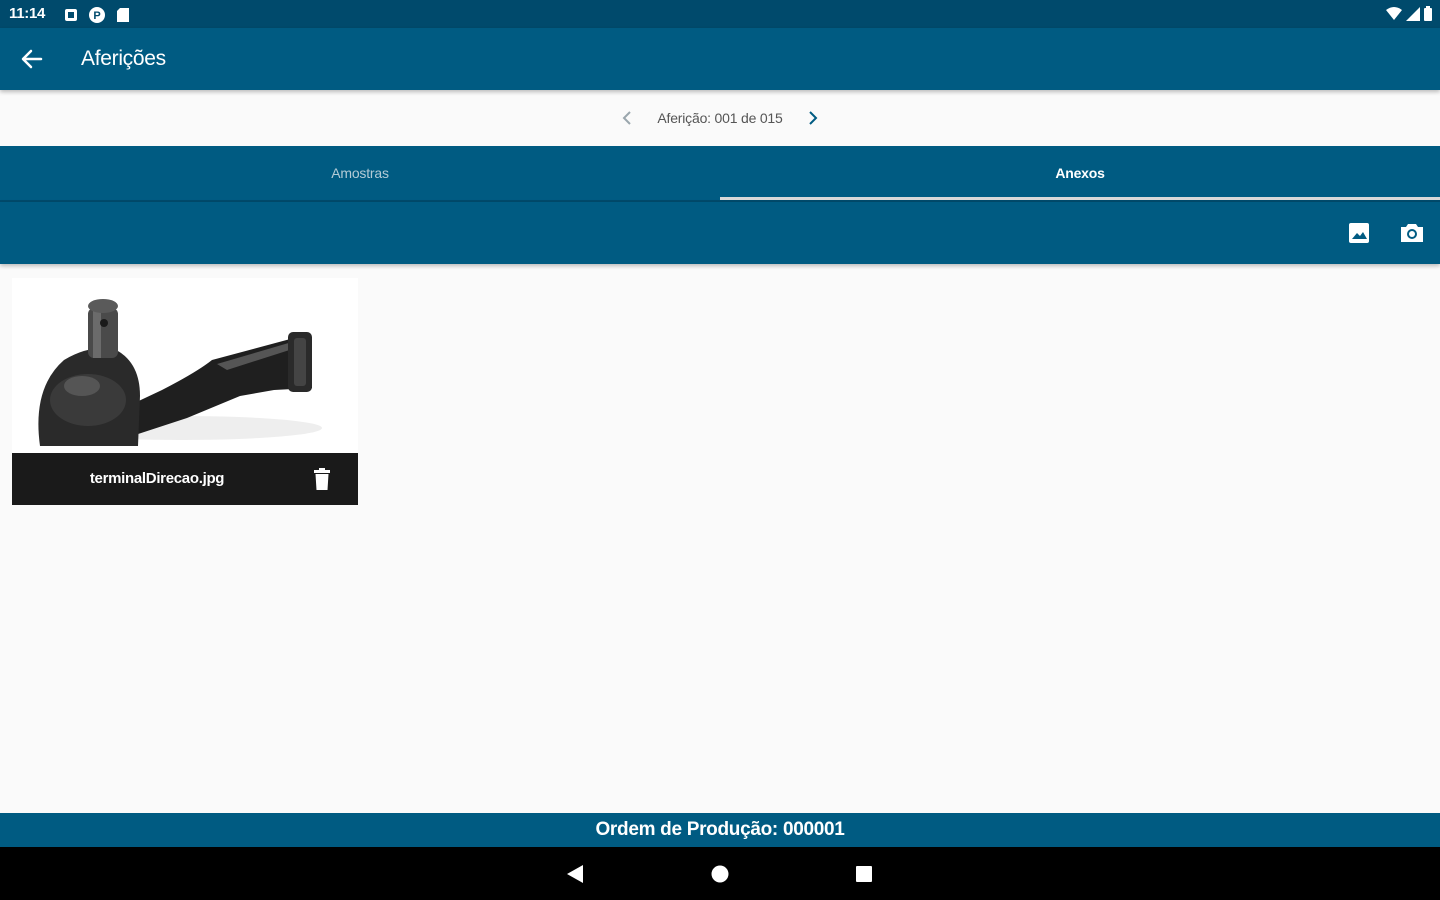  I want to click on chevron-right-icon, so click(813, 118).